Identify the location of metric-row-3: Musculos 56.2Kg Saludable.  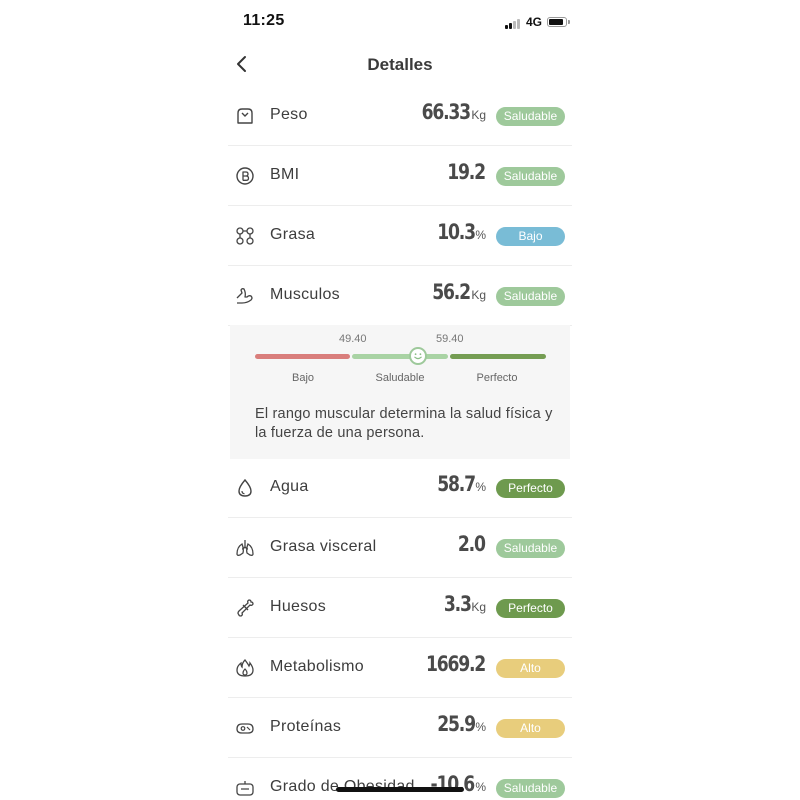
(400, 296).